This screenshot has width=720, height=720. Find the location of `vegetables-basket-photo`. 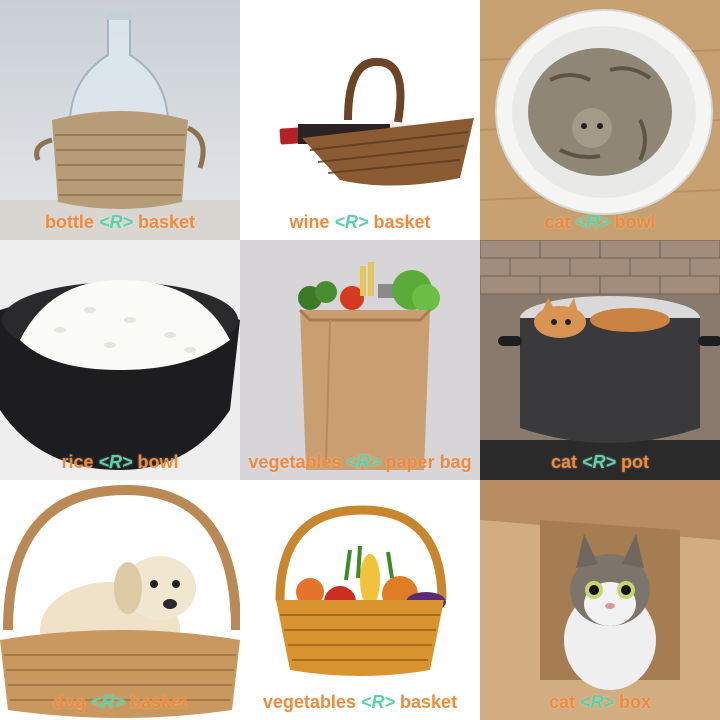

vegetables-basket-photo is located at coordinates (360, 600).